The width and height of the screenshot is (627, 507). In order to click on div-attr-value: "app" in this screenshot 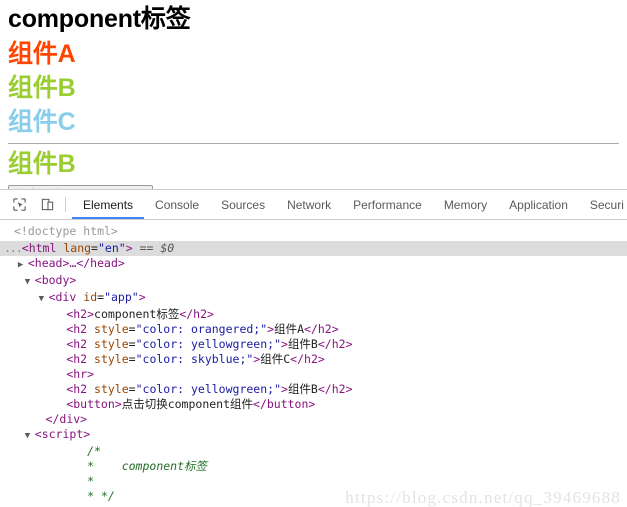, I will do `click(121, 297)`.